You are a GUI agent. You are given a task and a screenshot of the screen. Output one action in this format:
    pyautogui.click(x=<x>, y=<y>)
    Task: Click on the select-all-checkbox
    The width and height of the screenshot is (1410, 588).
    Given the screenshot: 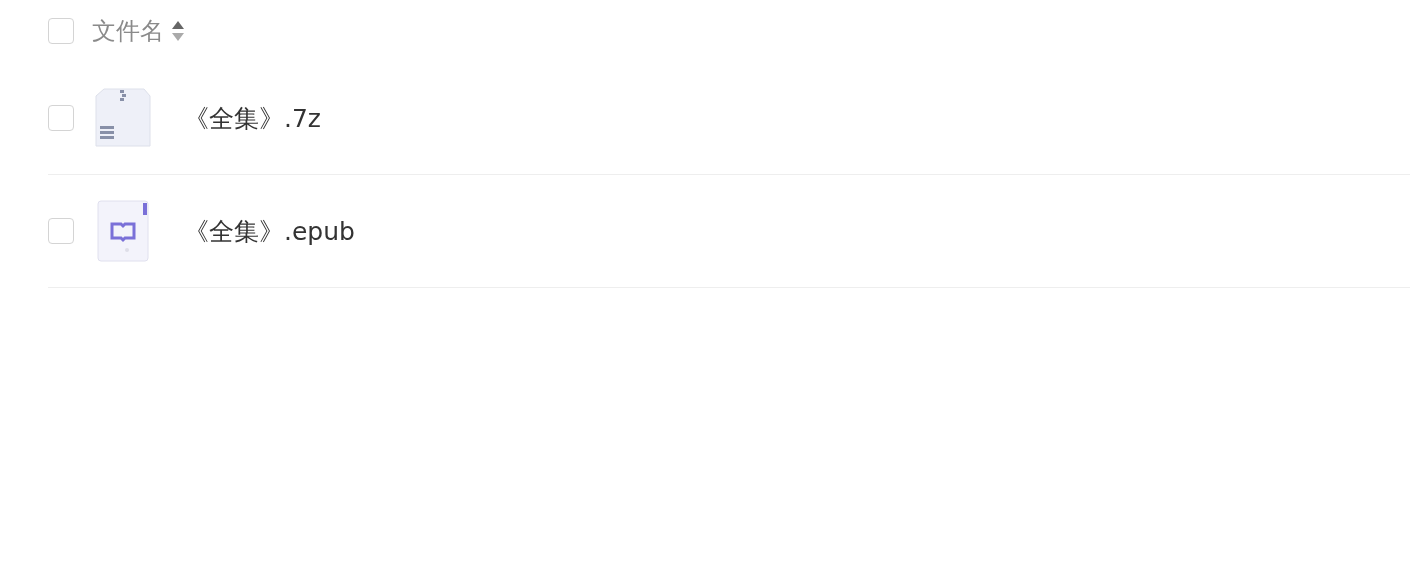 What is the action you would take?
    pyautogui.click(x=61, y=31)
    